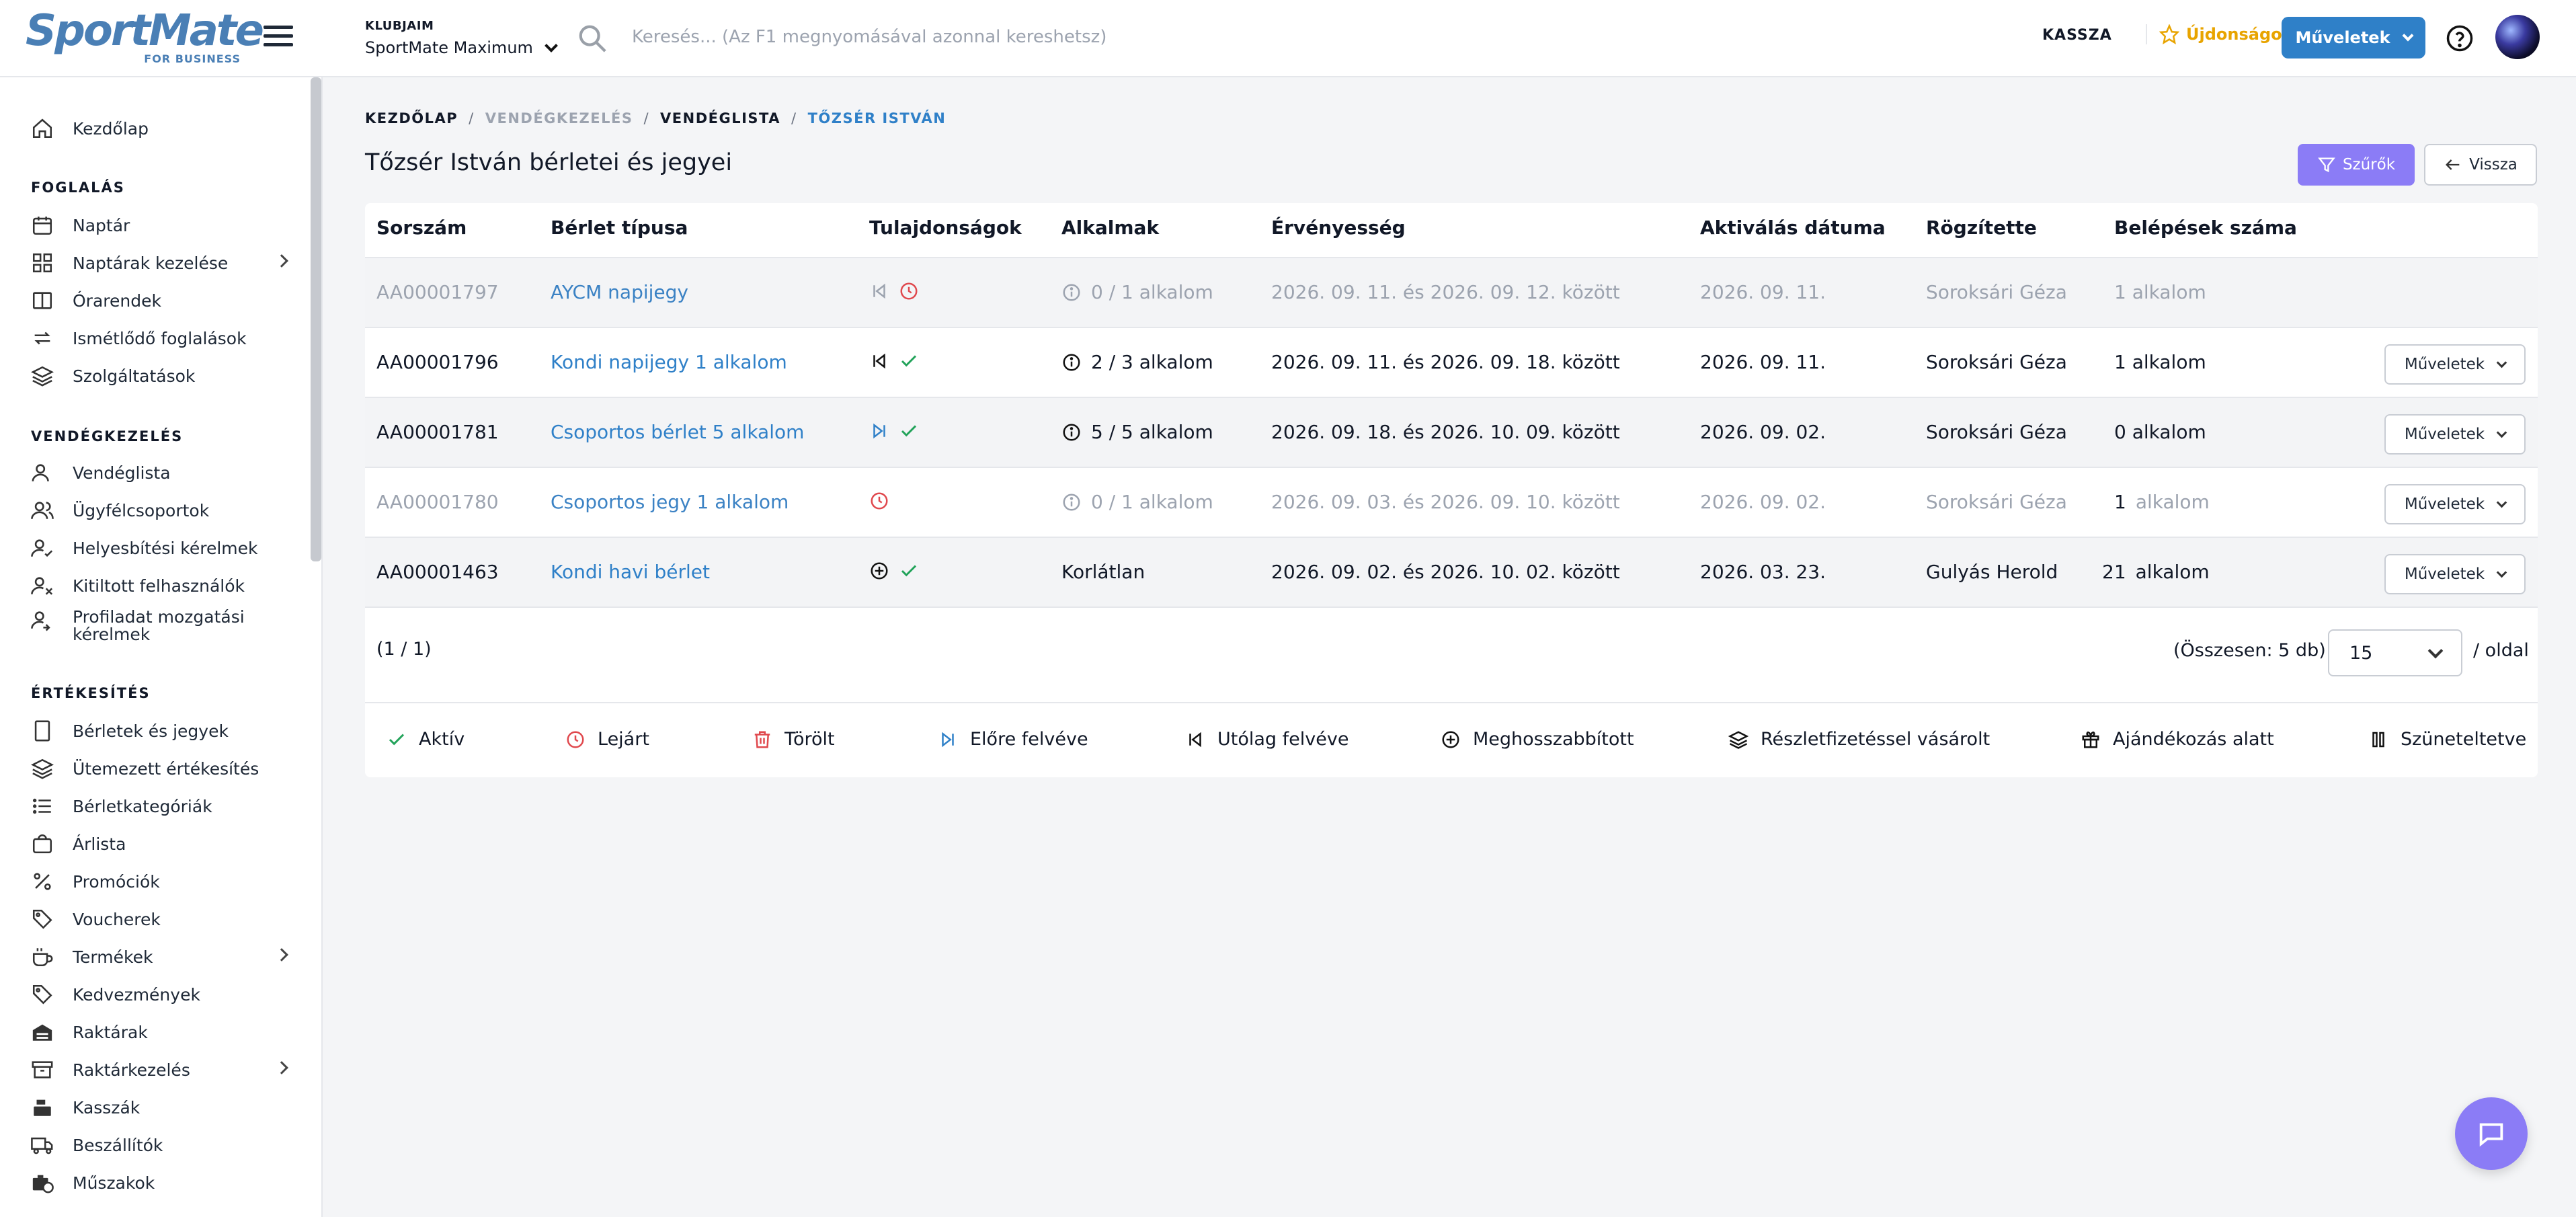 This screenshot has width=2576, height=1217. Describe the element at coordinates (619, 228) in the screenshot. I see `col-header-type: Bérlet típusa` at that location.